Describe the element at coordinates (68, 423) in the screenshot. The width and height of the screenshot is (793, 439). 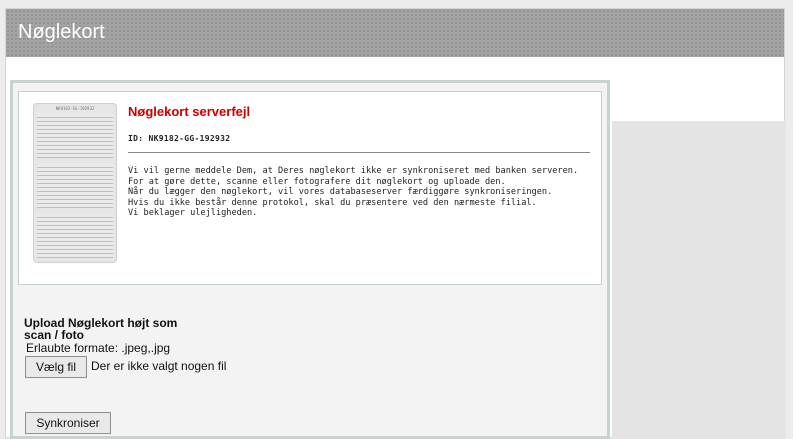
I see `sync-button: Synkroniser` at that location.